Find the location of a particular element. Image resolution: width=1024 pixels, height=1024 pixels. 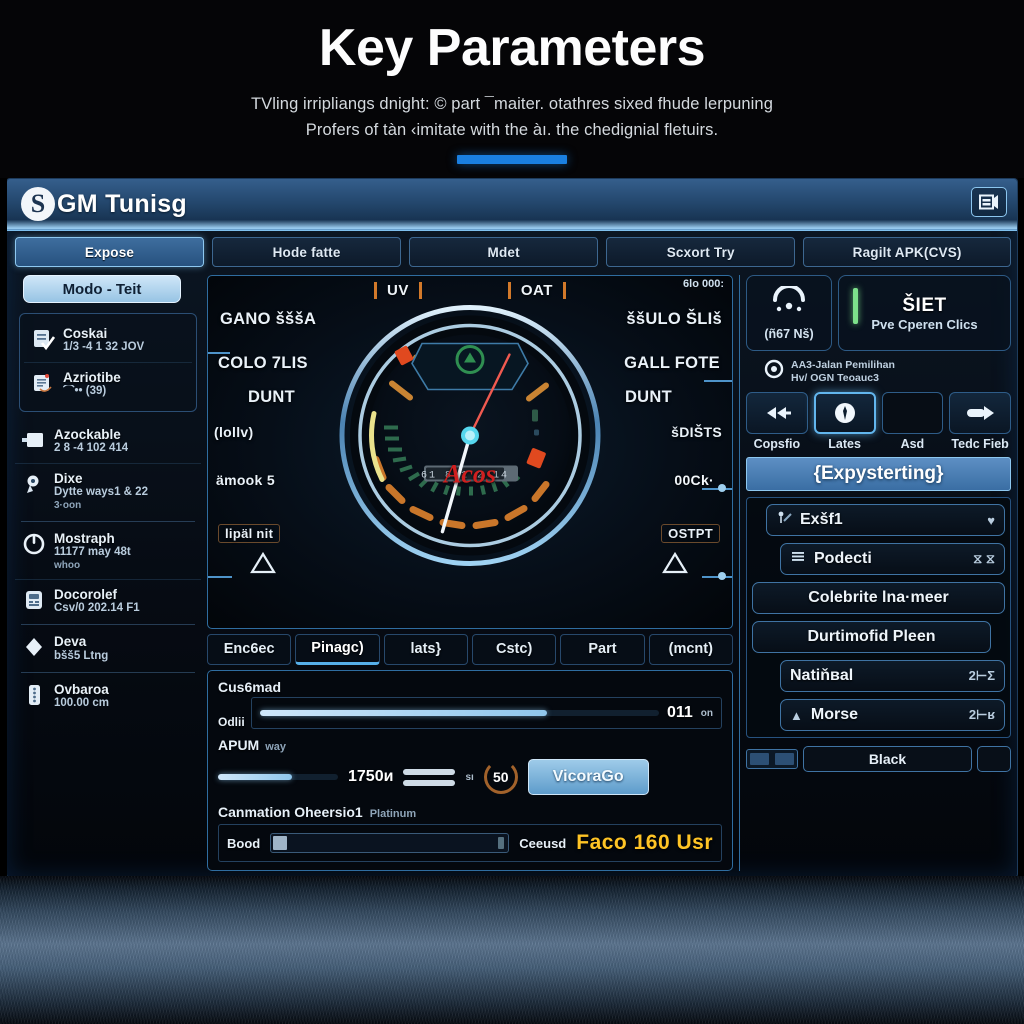

tab-mdet: Mdet is located at coordinates (504, 252).